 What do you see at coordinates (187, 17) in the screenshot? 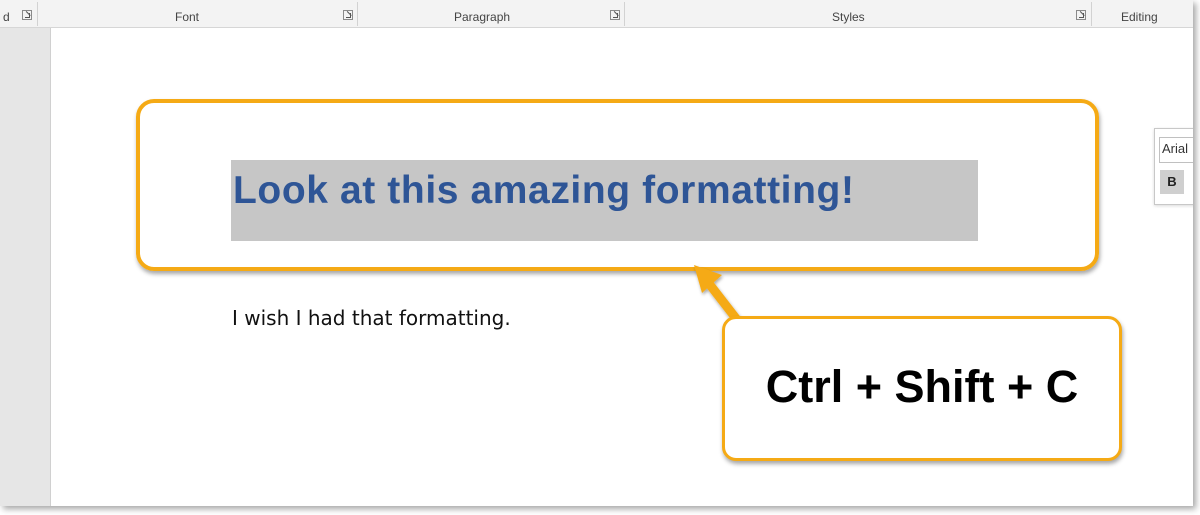
I see `ribbon-group-font-label: Font` at bounding box center [187, 17].